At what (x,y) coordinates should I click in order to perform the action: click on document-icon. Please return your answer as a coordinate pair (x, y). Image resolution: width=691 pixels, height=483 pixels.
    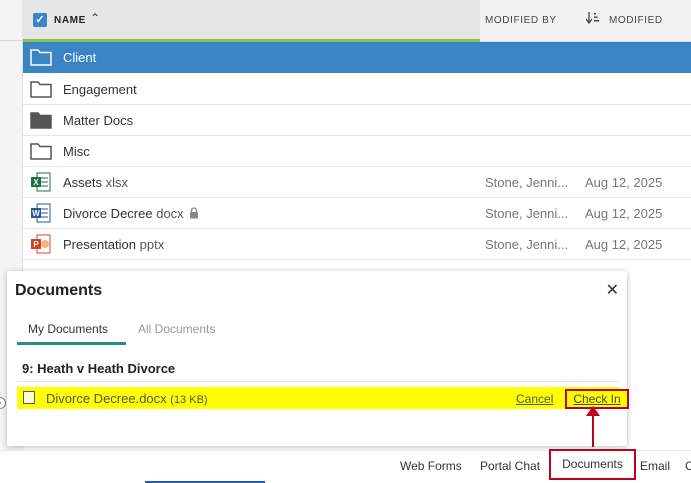
    Looking at the image, I should click on (29, 397).